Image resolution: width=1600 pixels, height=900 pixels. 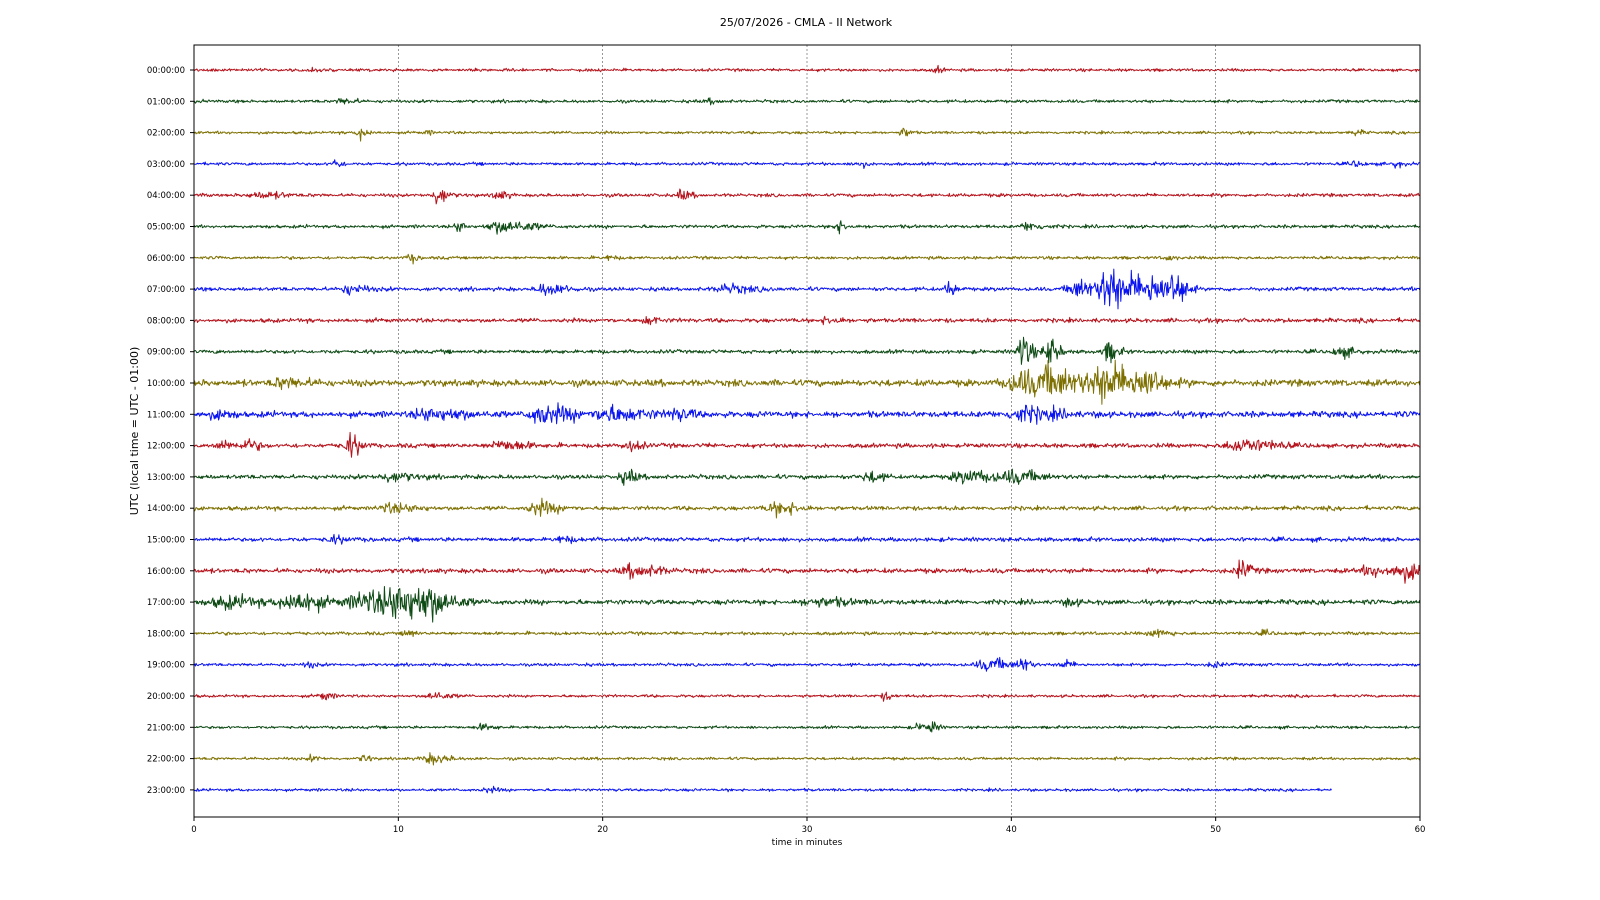 What do you see at coordinates (166, 228) in the screenshot?
I see `y-tick-label: 05:00:00` at bounding box center [166, 228].